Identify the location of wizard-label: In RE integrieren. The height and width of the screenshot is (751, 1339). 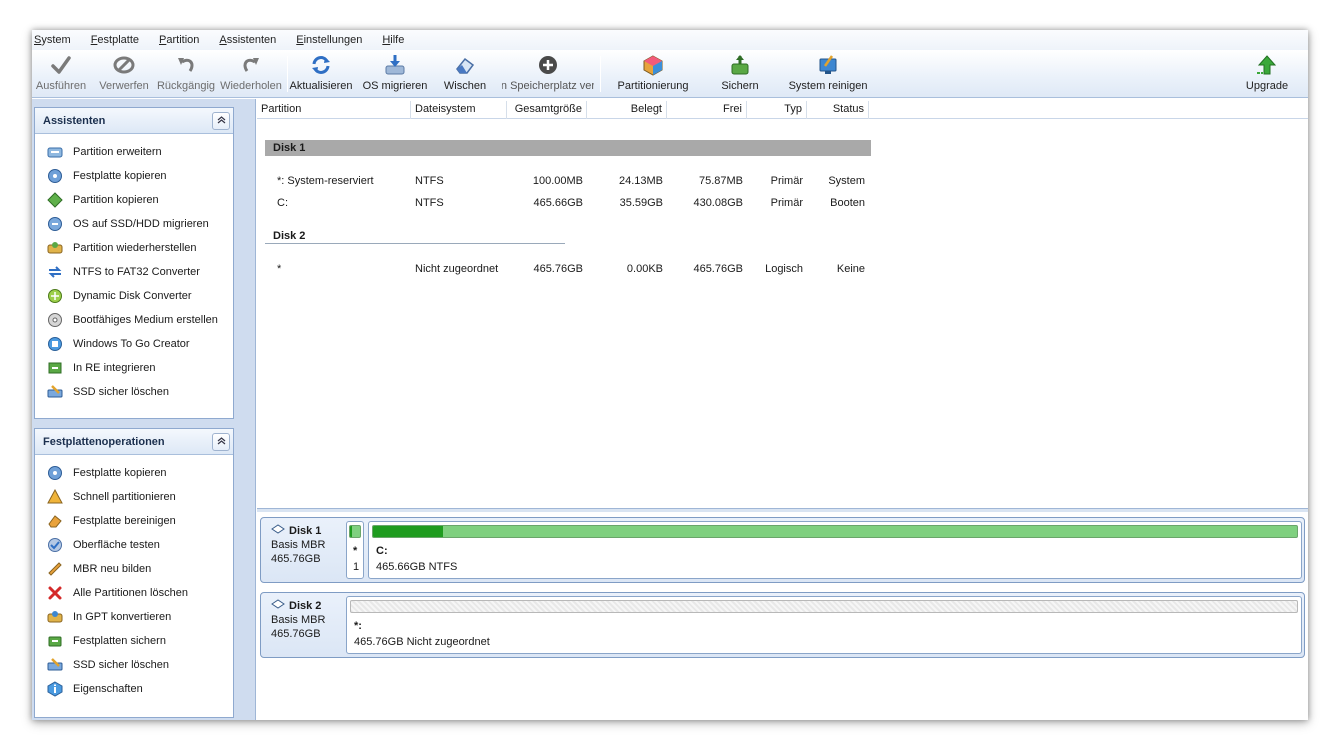
(114, 368).